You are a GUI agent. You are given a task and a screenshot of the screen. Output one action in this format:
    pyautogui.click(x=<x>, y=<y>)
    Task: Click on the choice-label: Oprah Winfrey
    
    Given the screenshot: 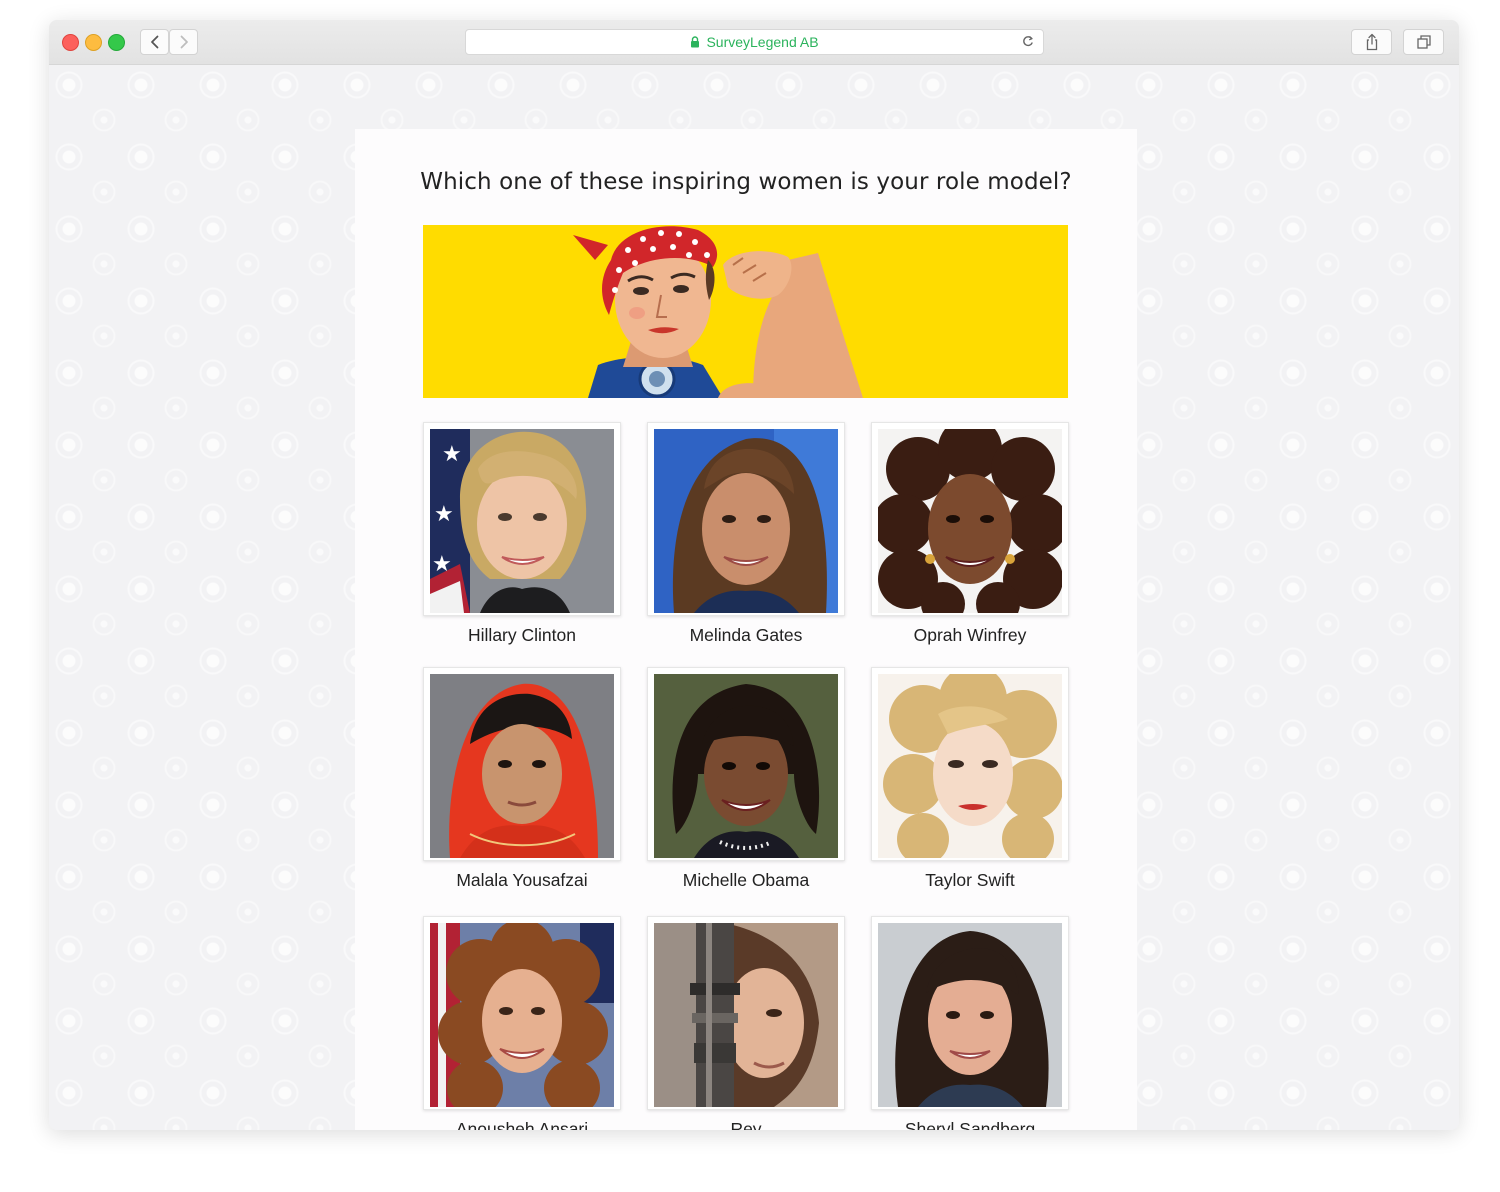 What is the action you would take?
    pyautogui.click(x=970, y=635)
    